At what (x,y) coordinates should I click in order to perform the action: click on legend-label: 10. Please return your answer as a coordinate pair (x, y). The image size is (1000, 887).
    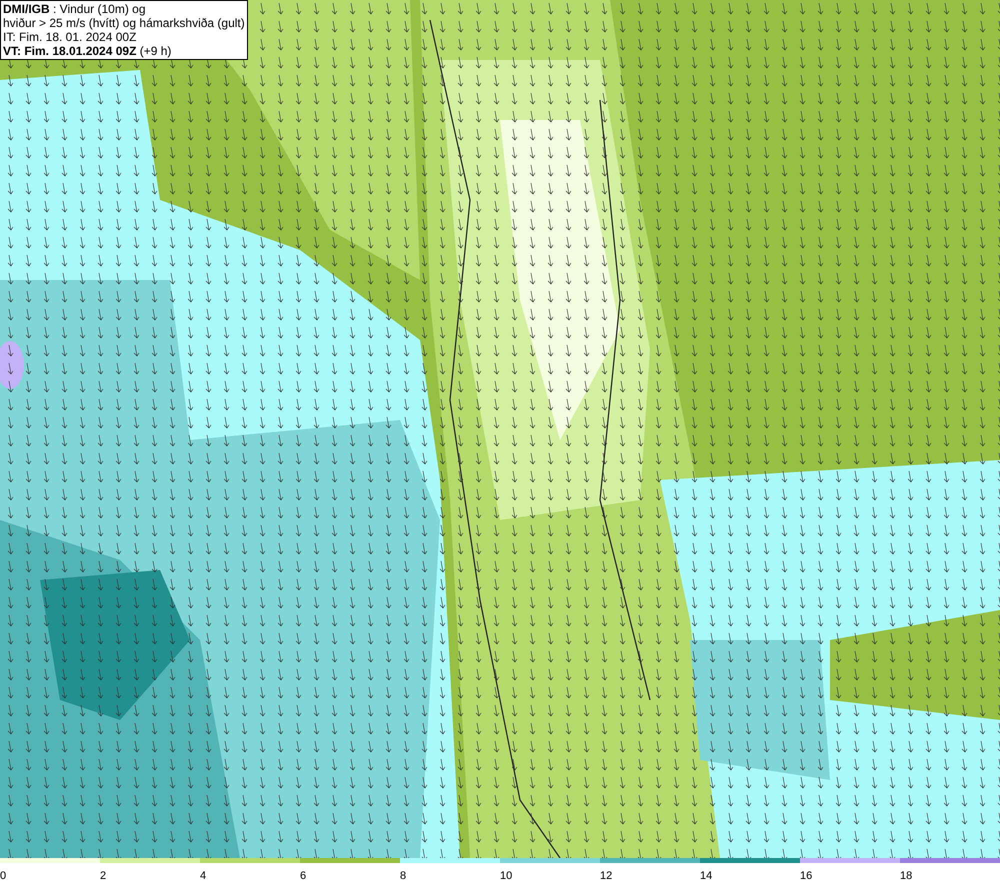
    Looking at the image, I should click on (506, 876).